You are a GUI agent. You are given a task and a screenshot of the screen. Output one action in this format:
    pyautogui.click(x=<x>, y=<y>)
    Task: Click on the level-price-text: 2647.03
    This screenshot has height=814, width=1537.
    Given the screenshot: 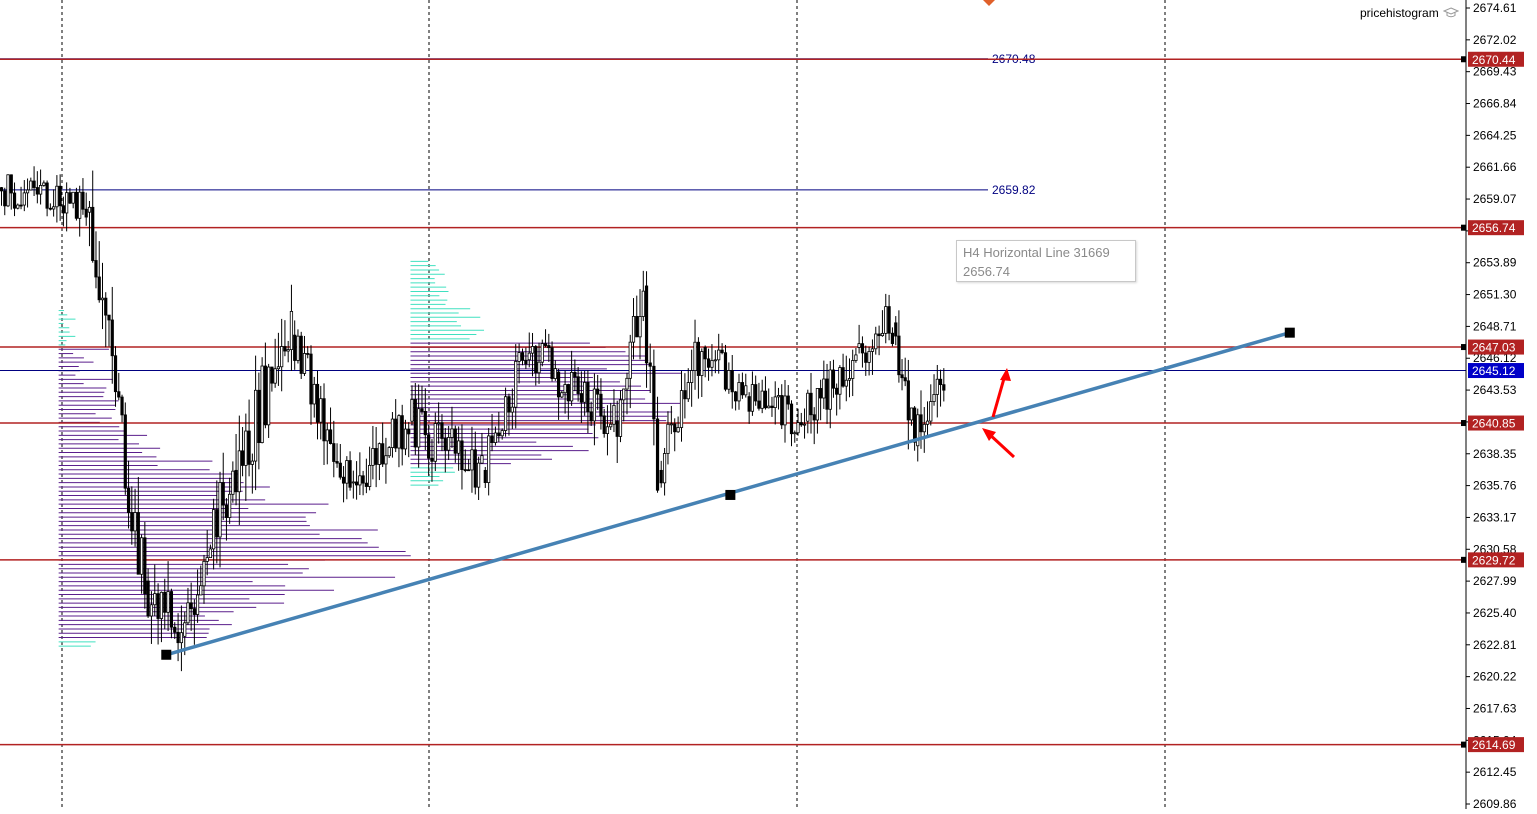 What is the action you would take?
    pyautogui.click(x=1494, y=348)
    